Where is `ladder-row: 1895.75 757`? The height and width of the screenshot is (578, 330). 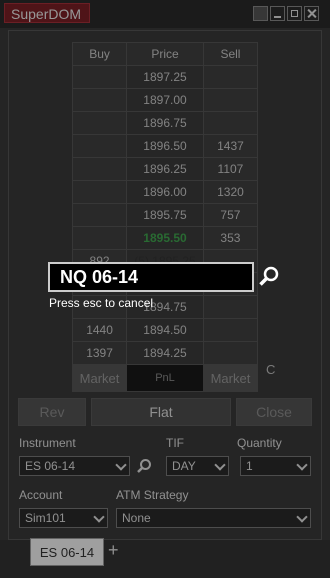
ladder-row: 1895.75 757 is located at coordinates (165, 215).